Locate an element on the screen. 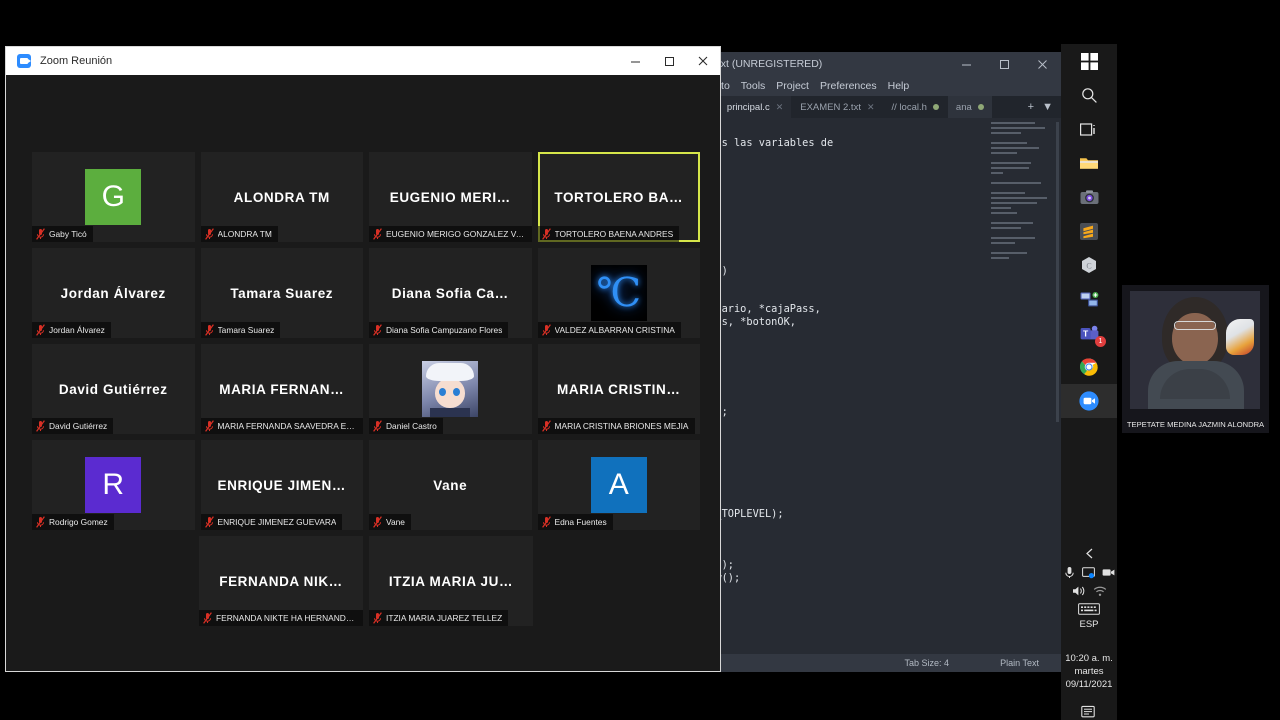 The height and width of the screenshot is (720, 1280). participant-tile: Daniel Castro is located at coordinates (450, 389).